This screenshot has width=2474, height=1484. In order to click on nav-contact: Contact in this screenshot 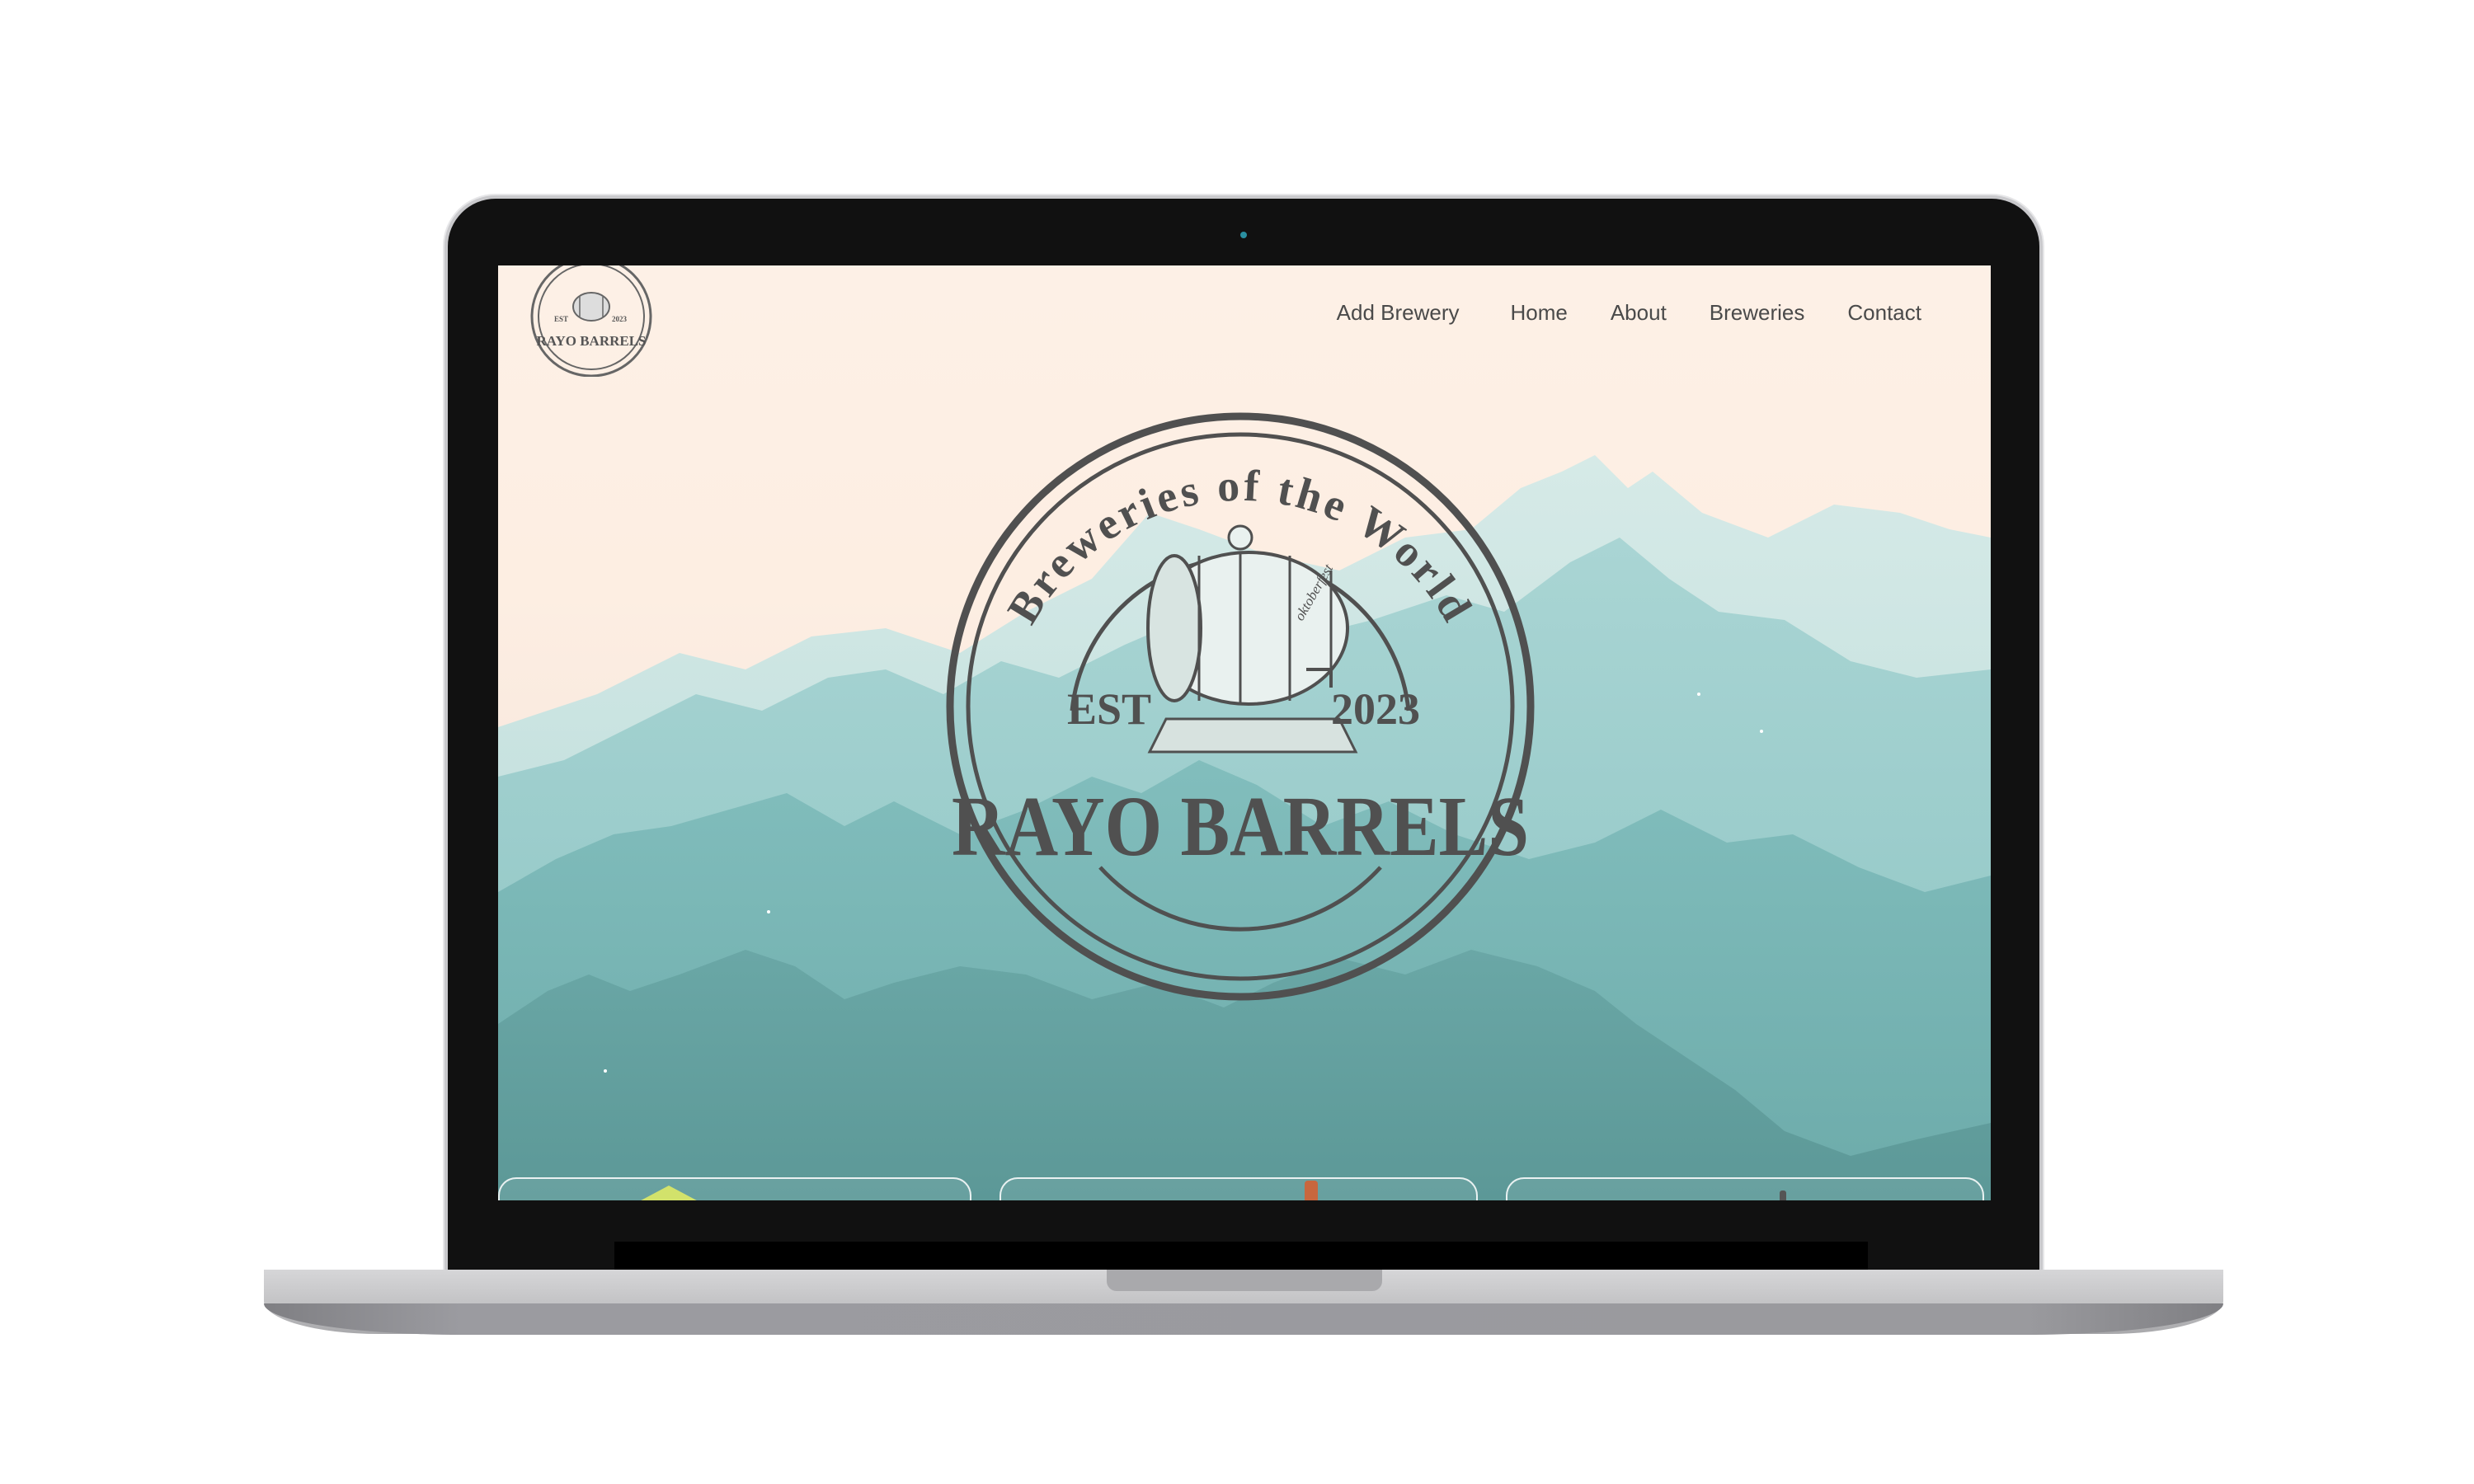, I will do `click(1884, 313)`.